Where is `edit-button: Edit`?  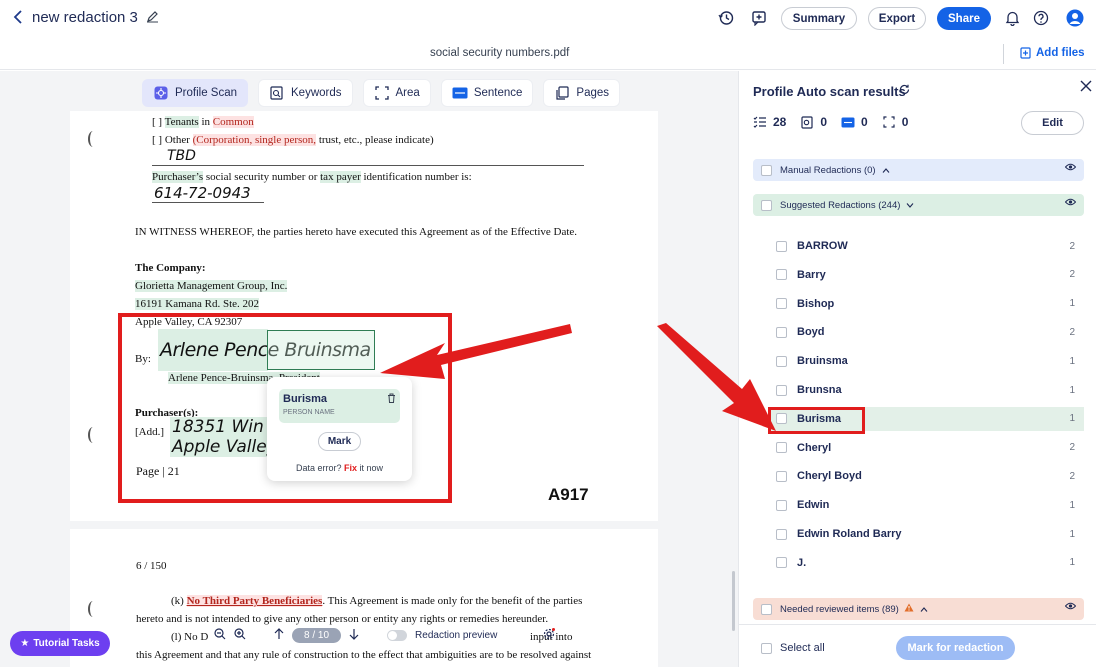
edit-button: Edit is located at coordinates (1052, 123).